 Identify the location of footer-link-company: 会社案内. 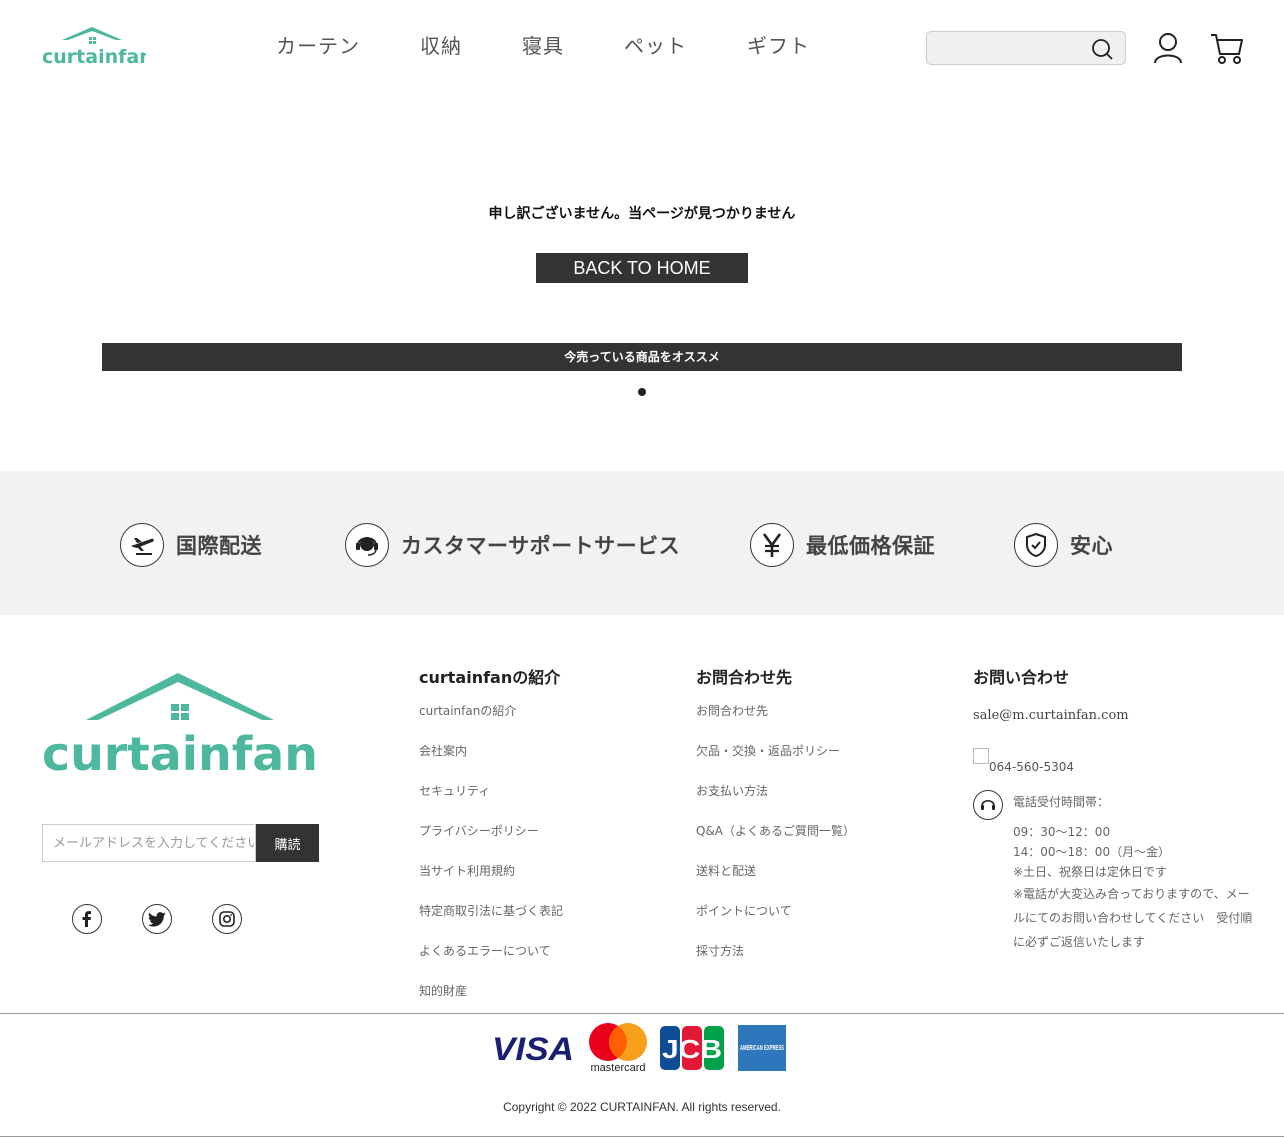
(491, 762).